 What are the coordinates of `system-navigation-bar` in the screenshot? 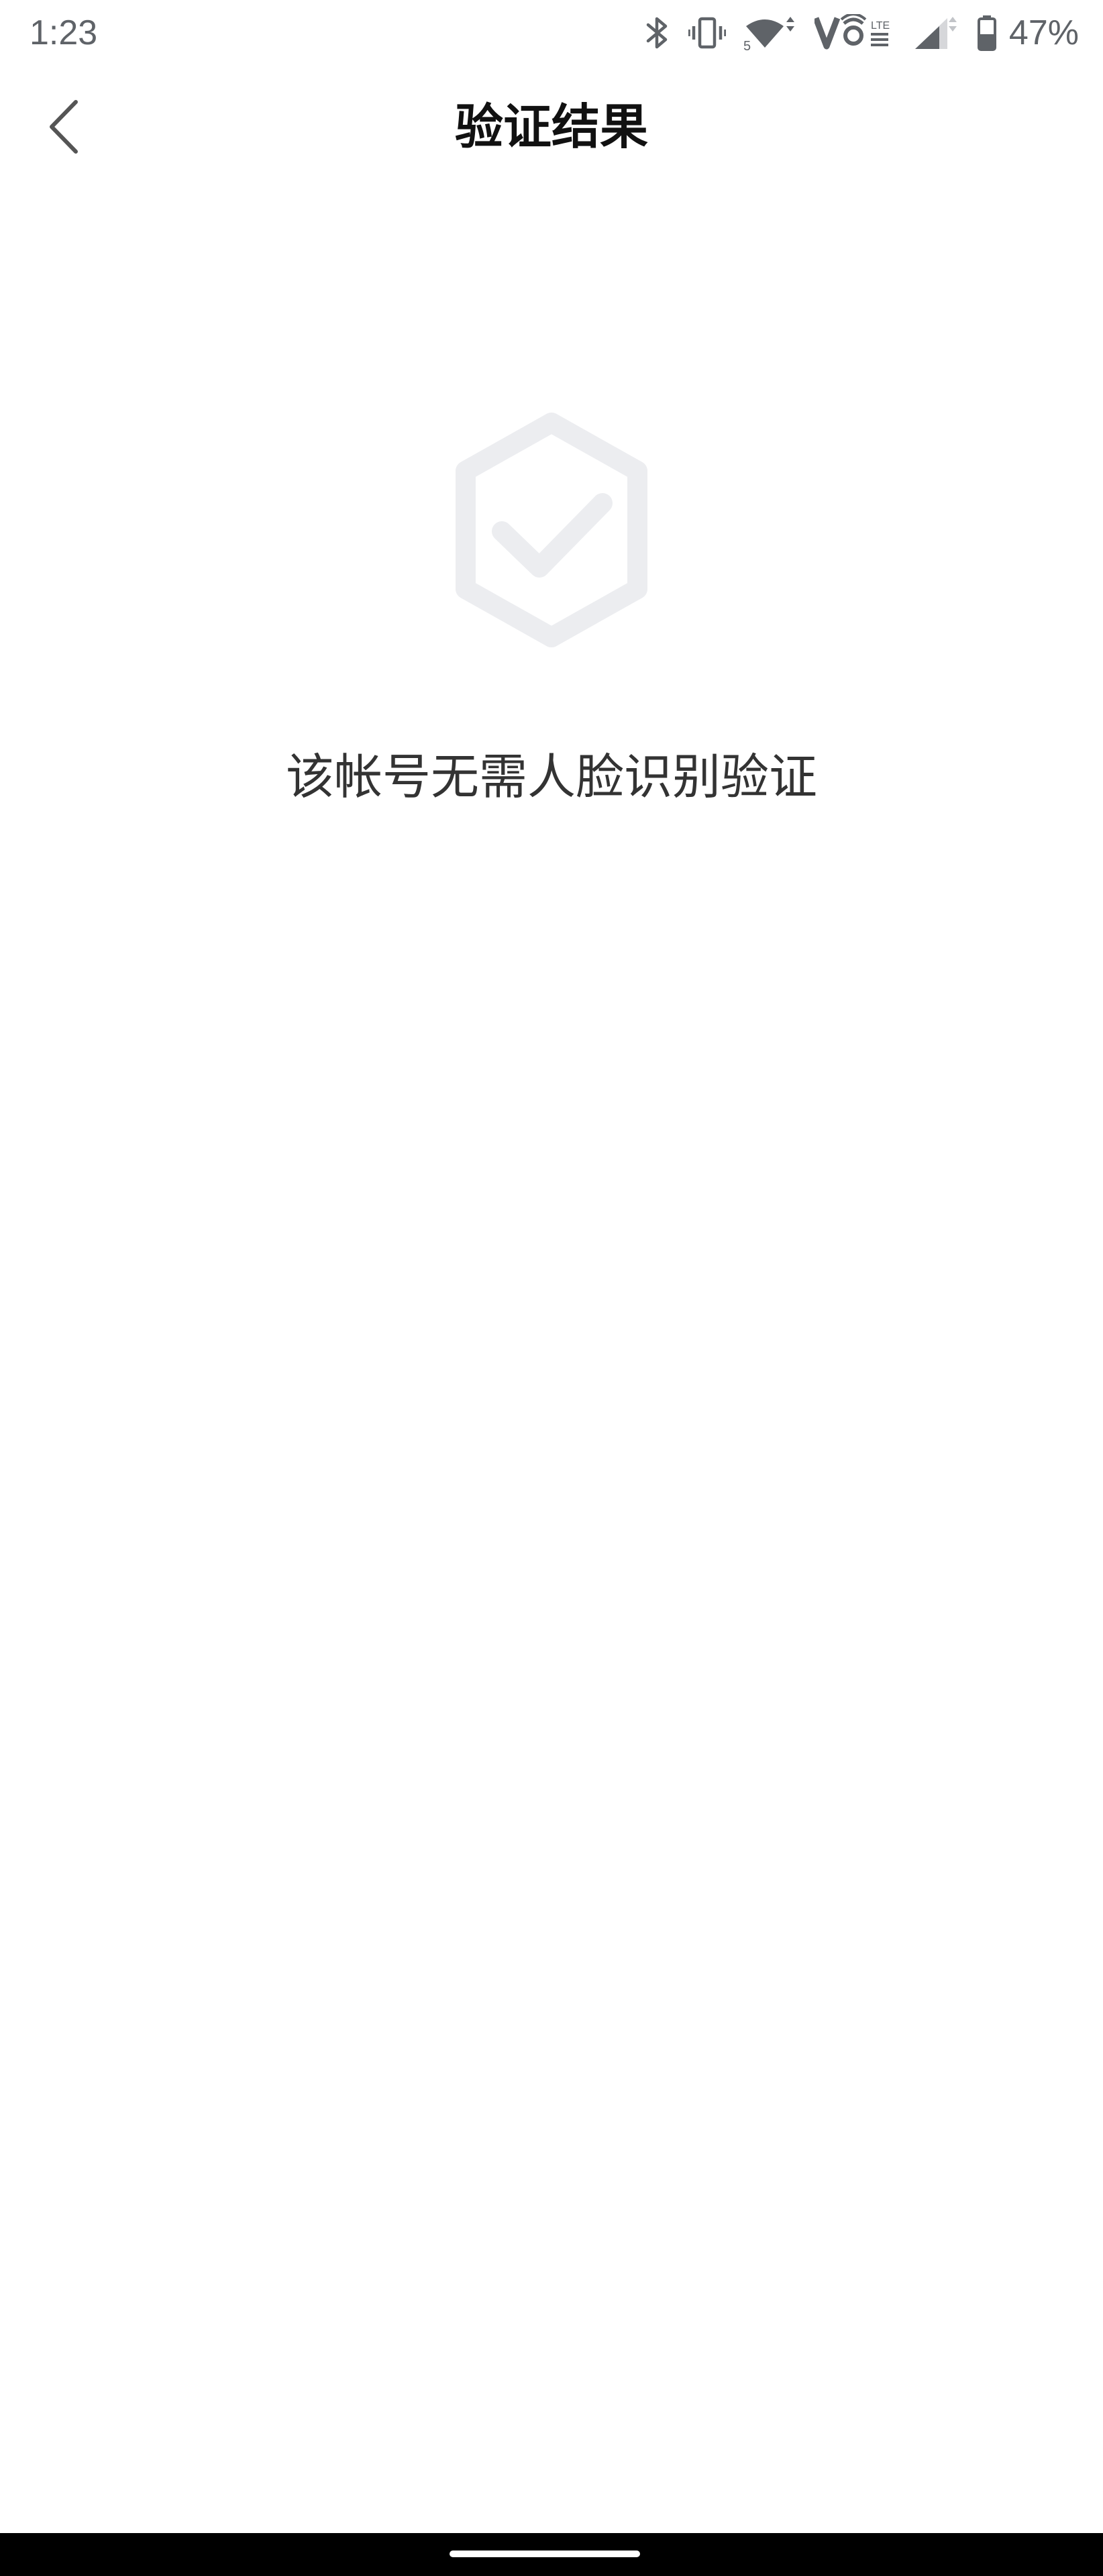 It's located at (551, 2554).